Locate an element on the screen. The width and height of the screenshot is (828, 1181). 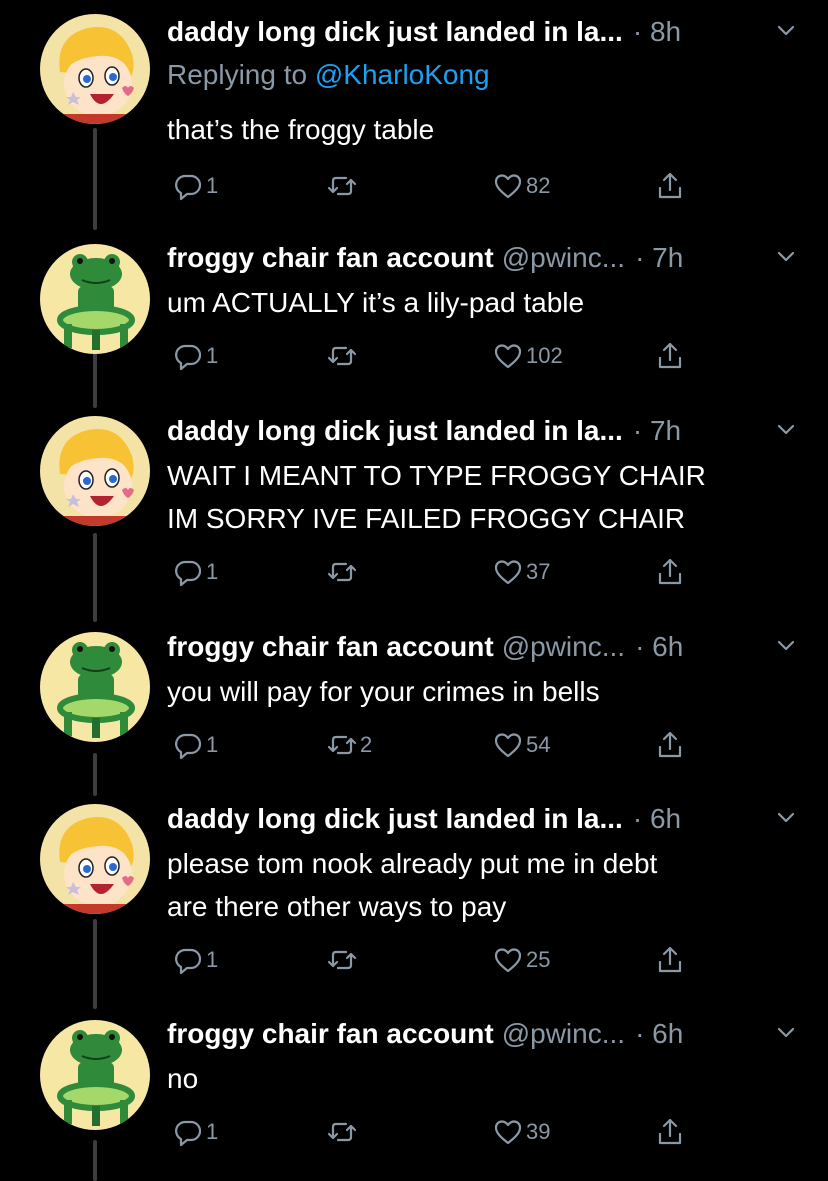
like-button: 54 is located at coordinates (521, 745).